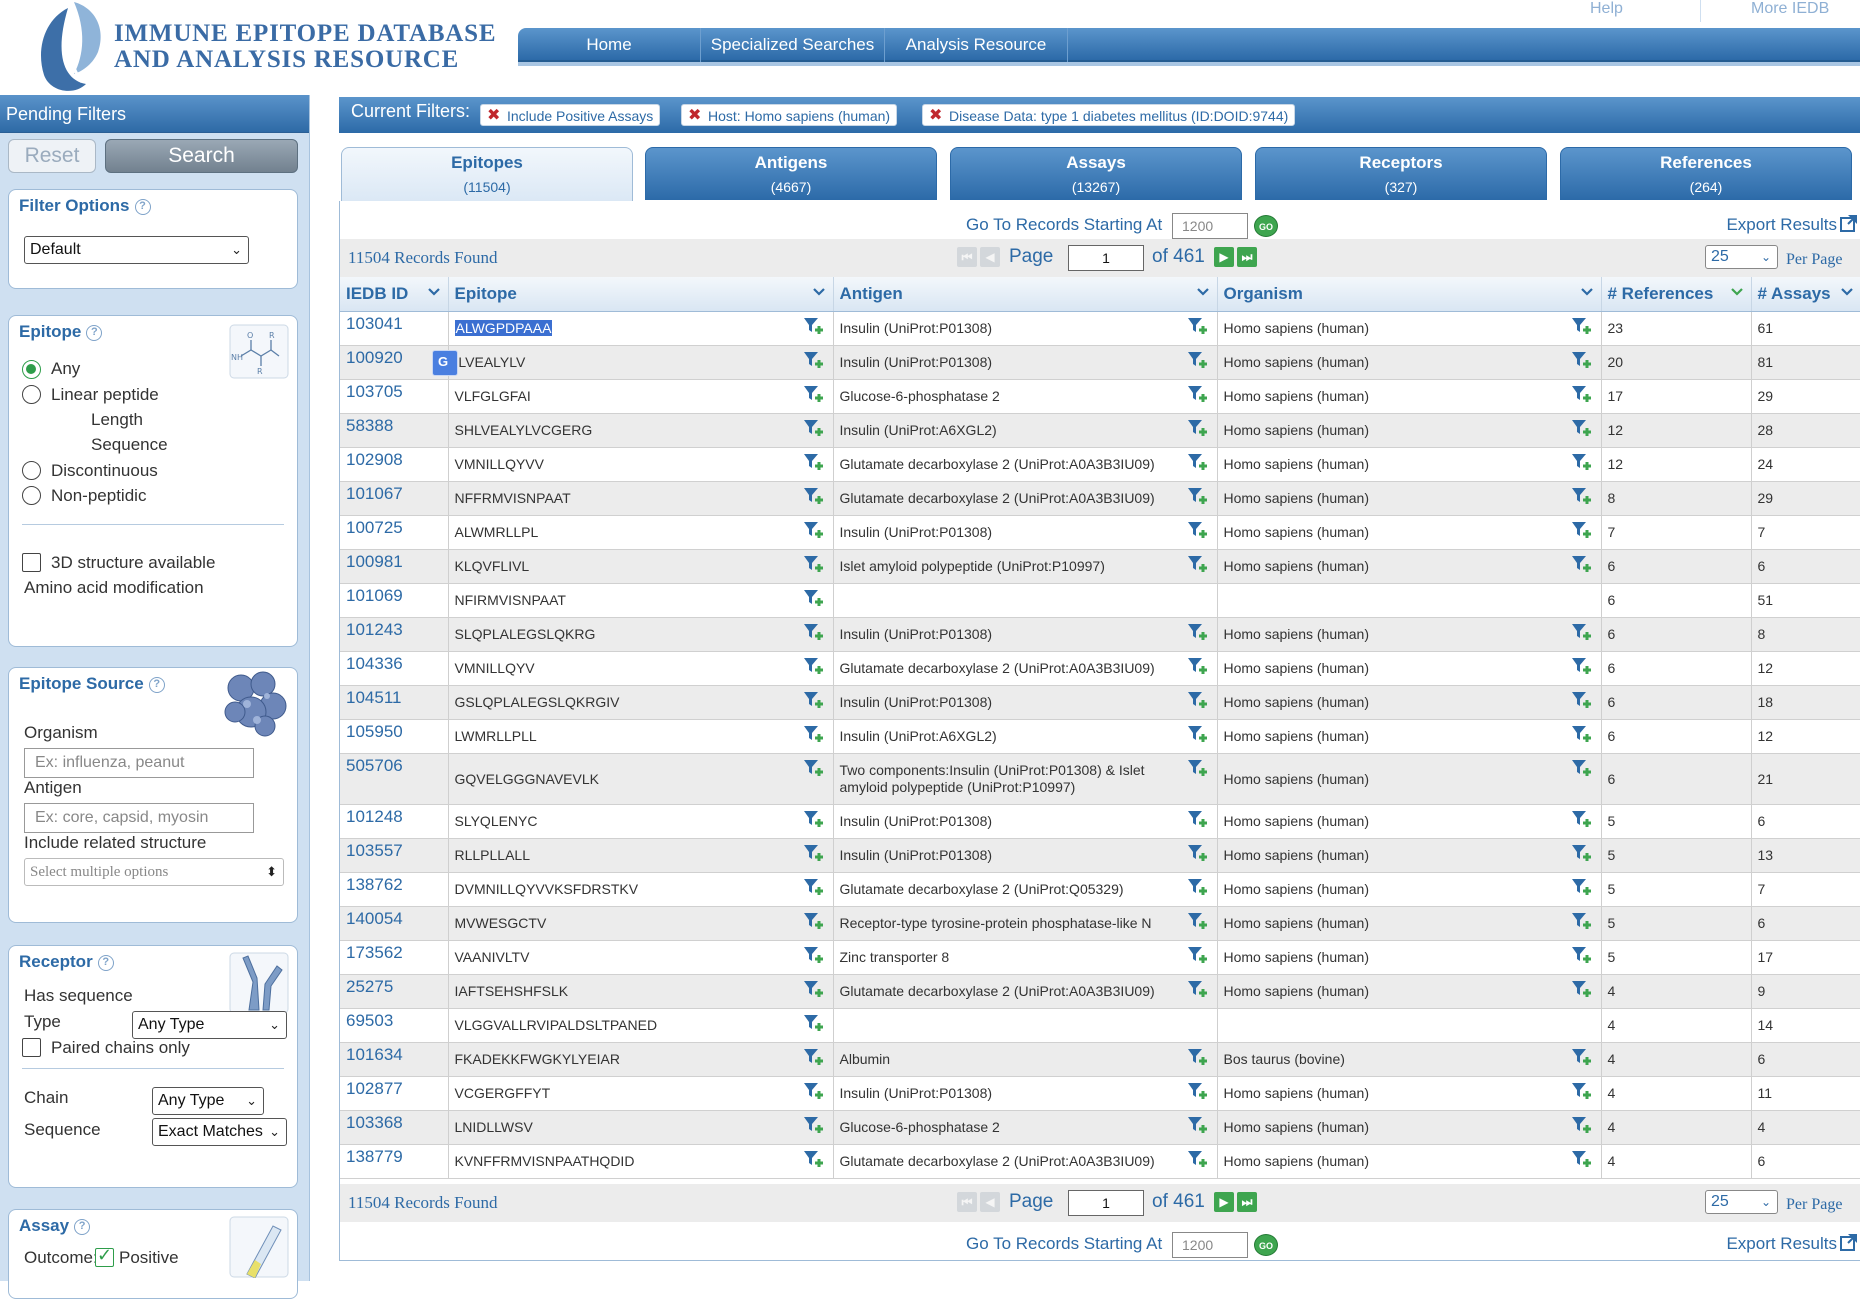 Image resolution: width=1860 pixels, height=1299 pixels. Describe the element at coordinates (117, 420) in the screenshot. I see `epitope-length-label: Length` at that location.